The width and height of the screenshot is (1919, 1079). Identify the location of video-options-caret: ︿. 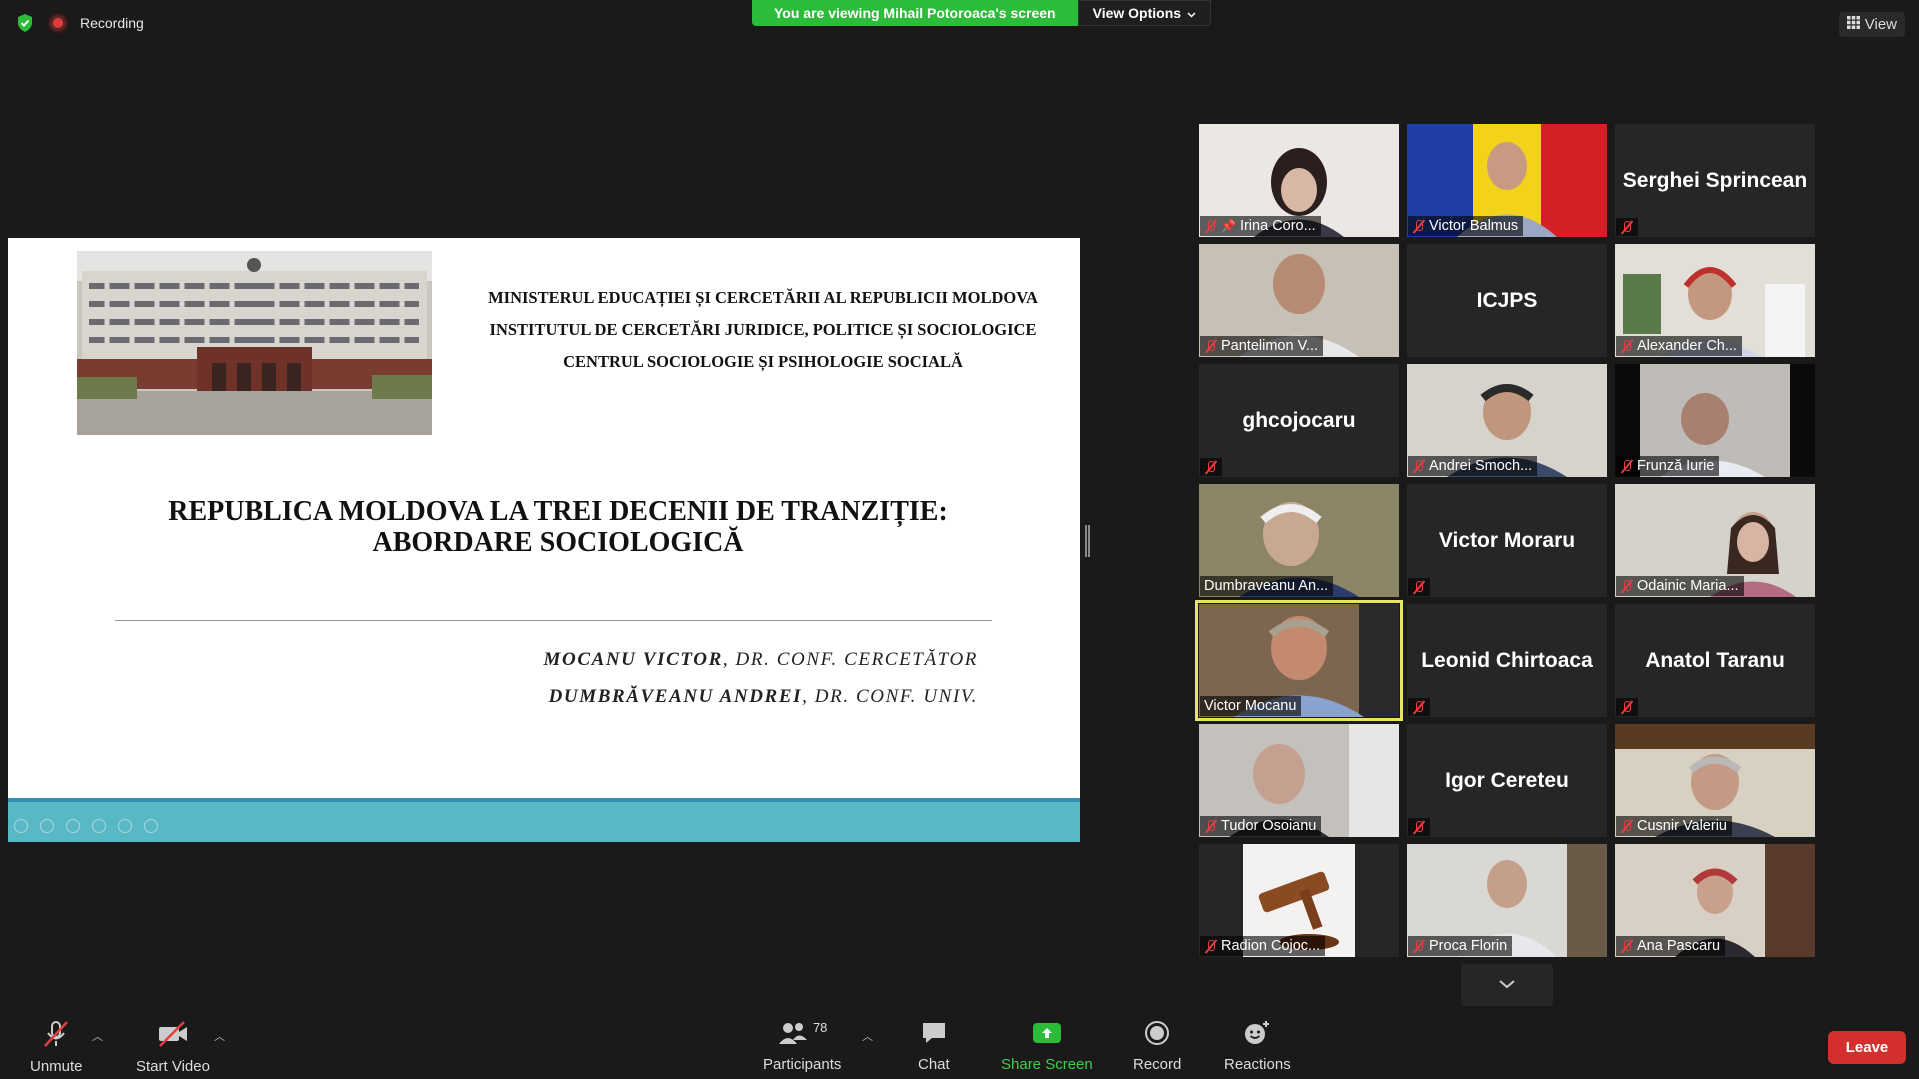
(219, 1036).